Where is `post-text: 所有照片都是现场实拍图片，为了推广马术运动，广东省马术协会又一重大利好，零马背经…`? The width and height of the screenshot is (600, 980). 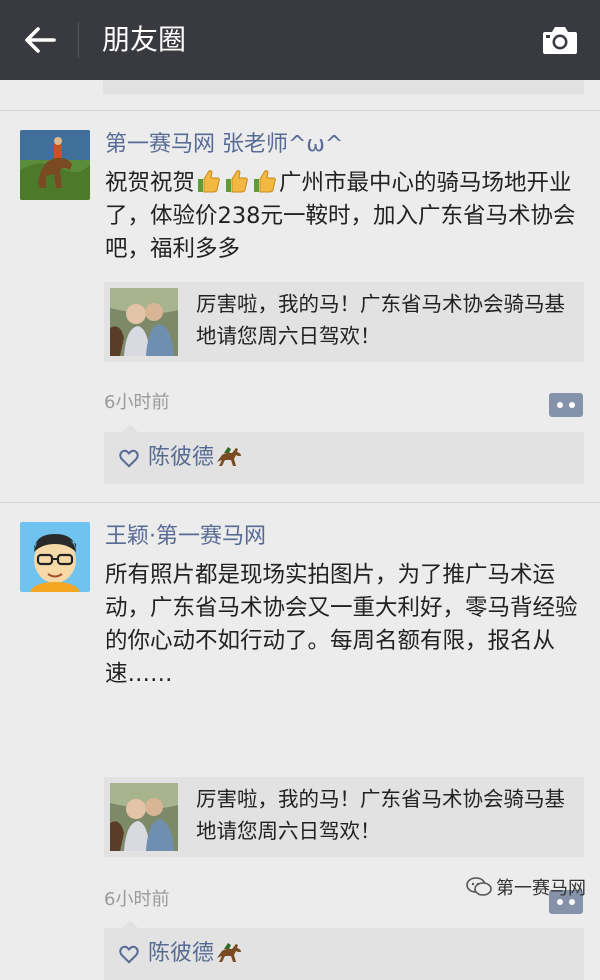
post-text: 所有照片都是现场实拍图片，为了推广马术运动，广东省马术协会又一重大利好，零马背经… is located at coordinates (341, 624).